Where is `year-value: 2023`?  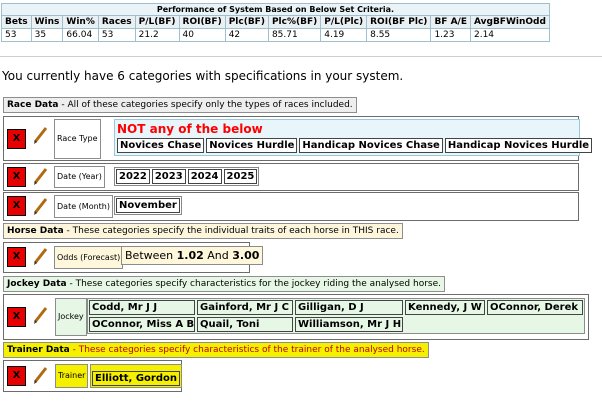
year-value: 2023 is located at coordinates (168, 176).